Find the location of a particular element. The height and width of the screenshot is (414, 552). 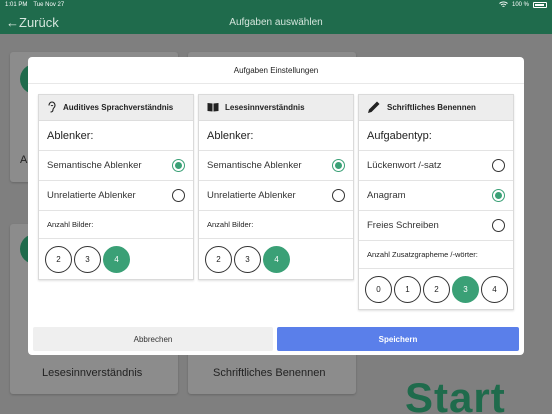

count-selector: 0 1 2 3 4 is located at coordinates (436, 289).